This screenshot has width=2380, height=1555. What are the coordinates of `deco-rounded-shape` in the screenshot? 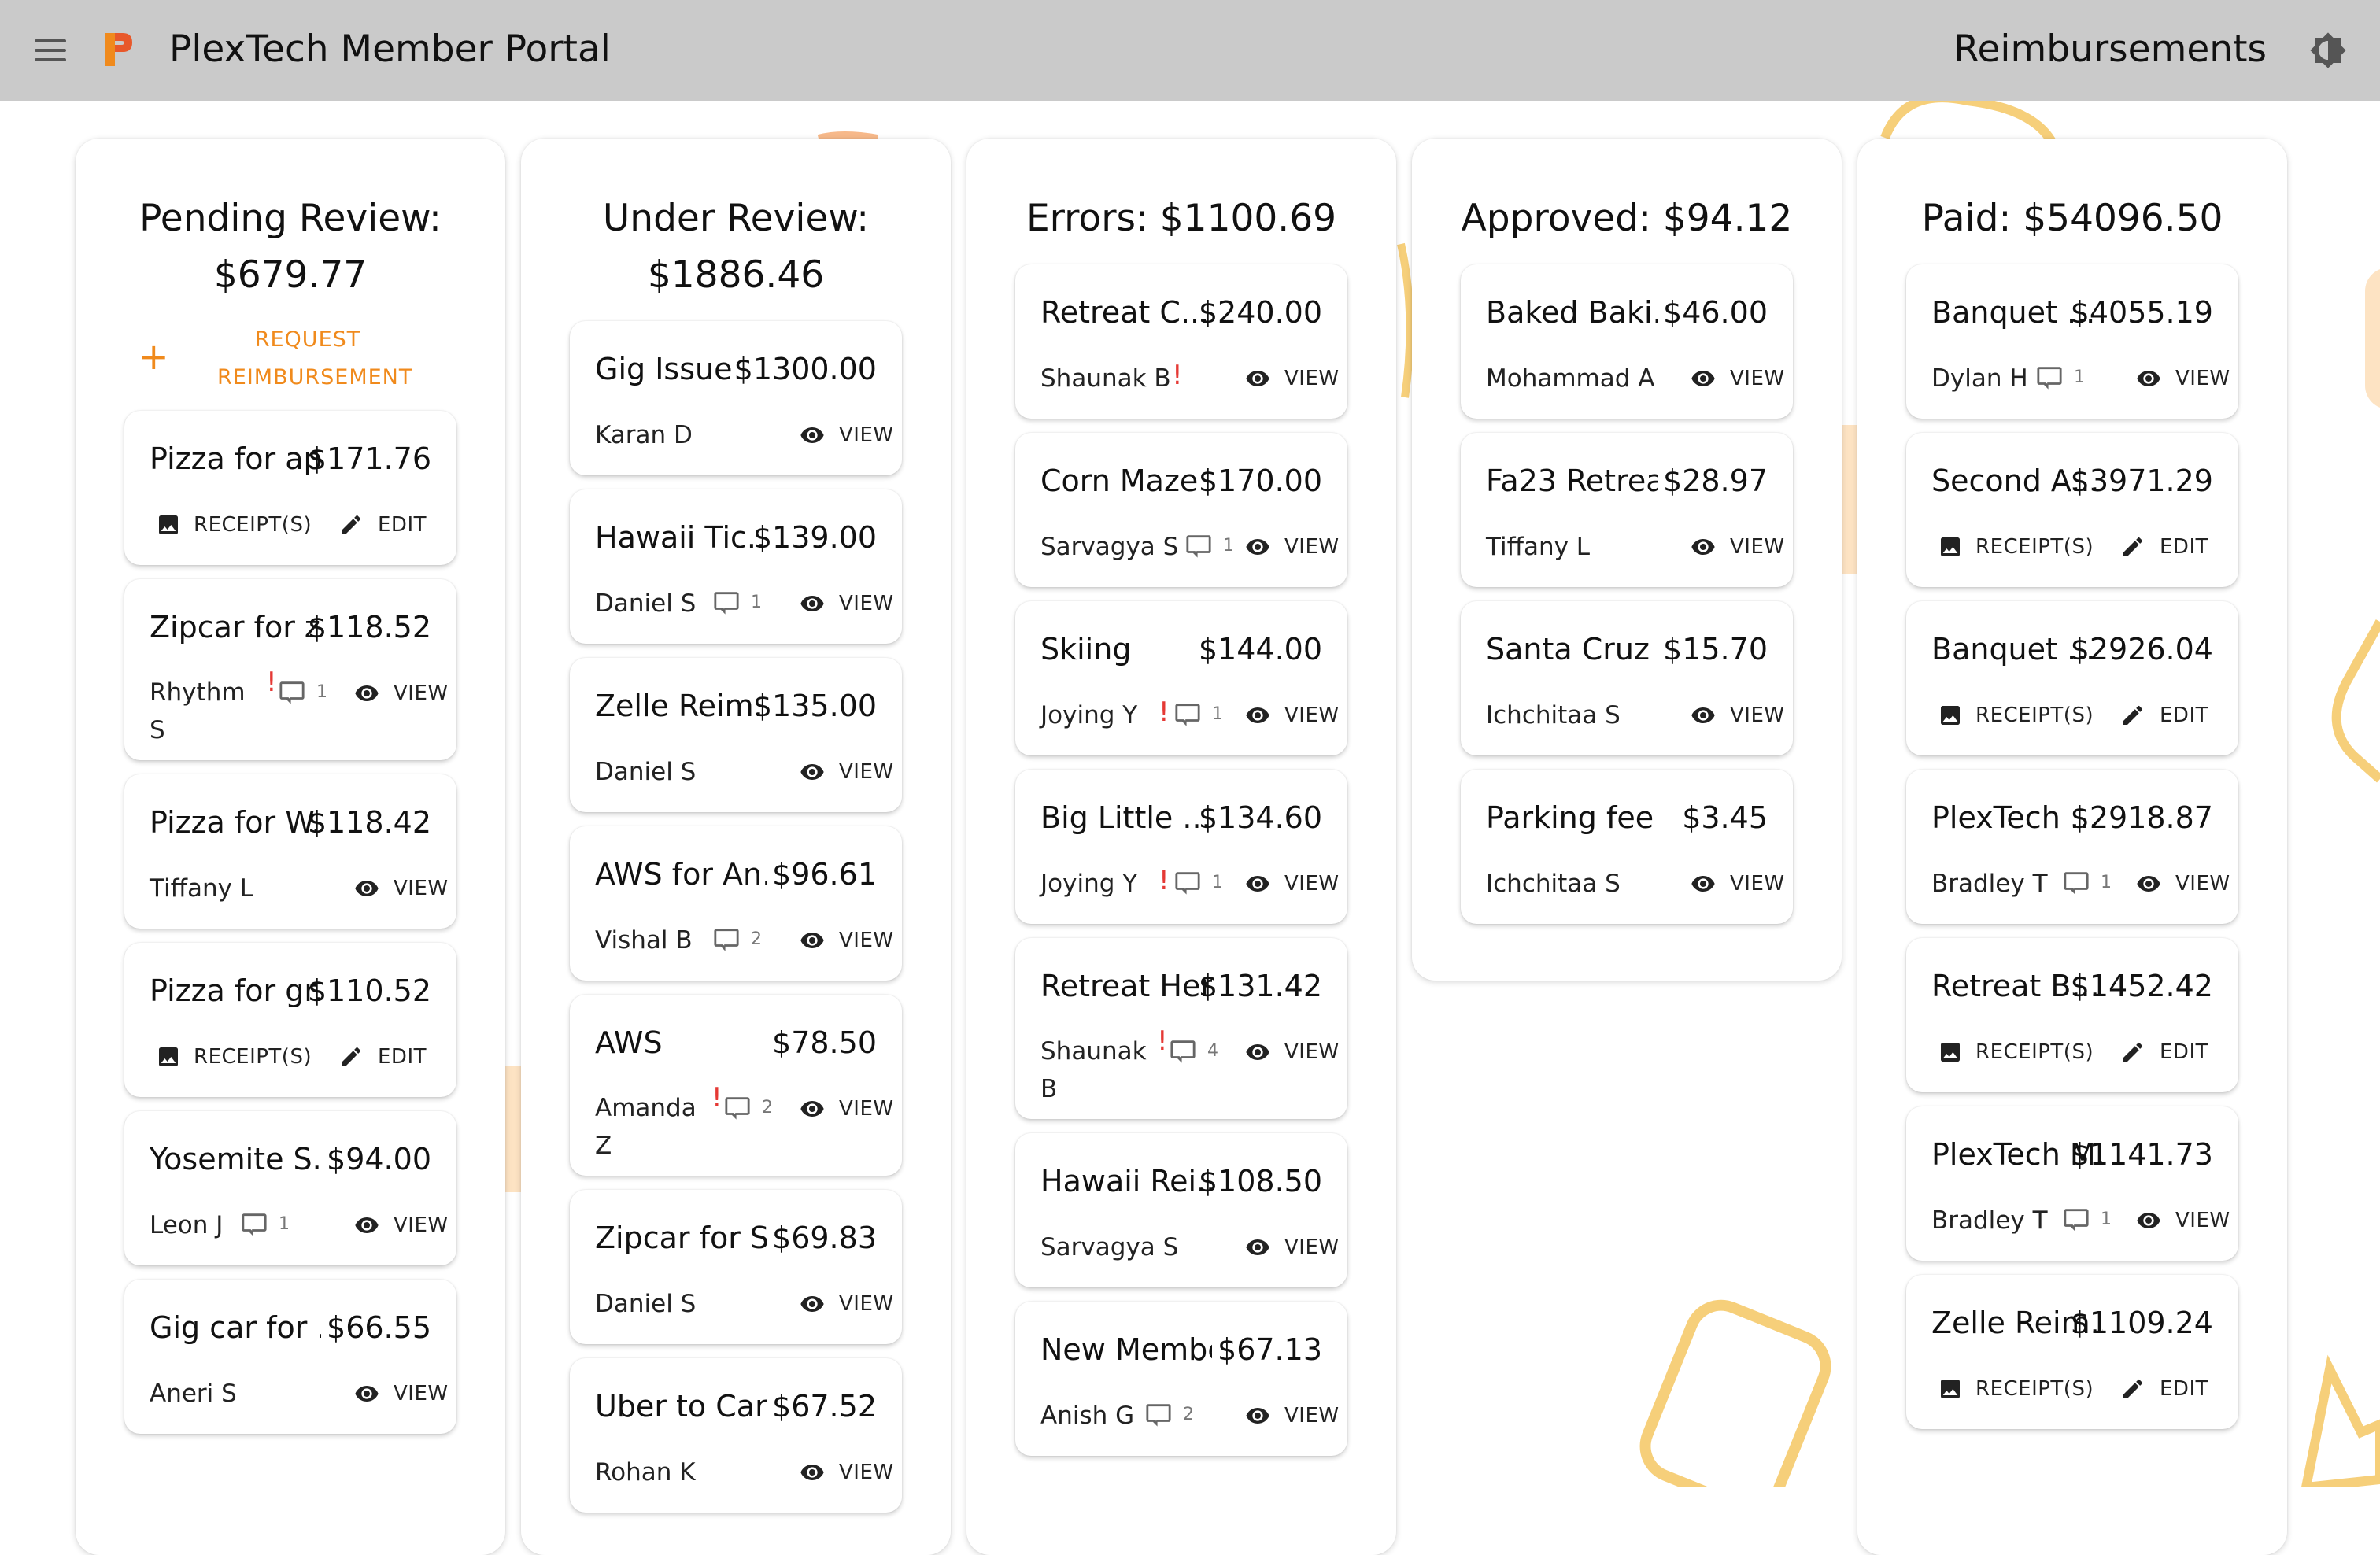 It's located at (2355, 701).